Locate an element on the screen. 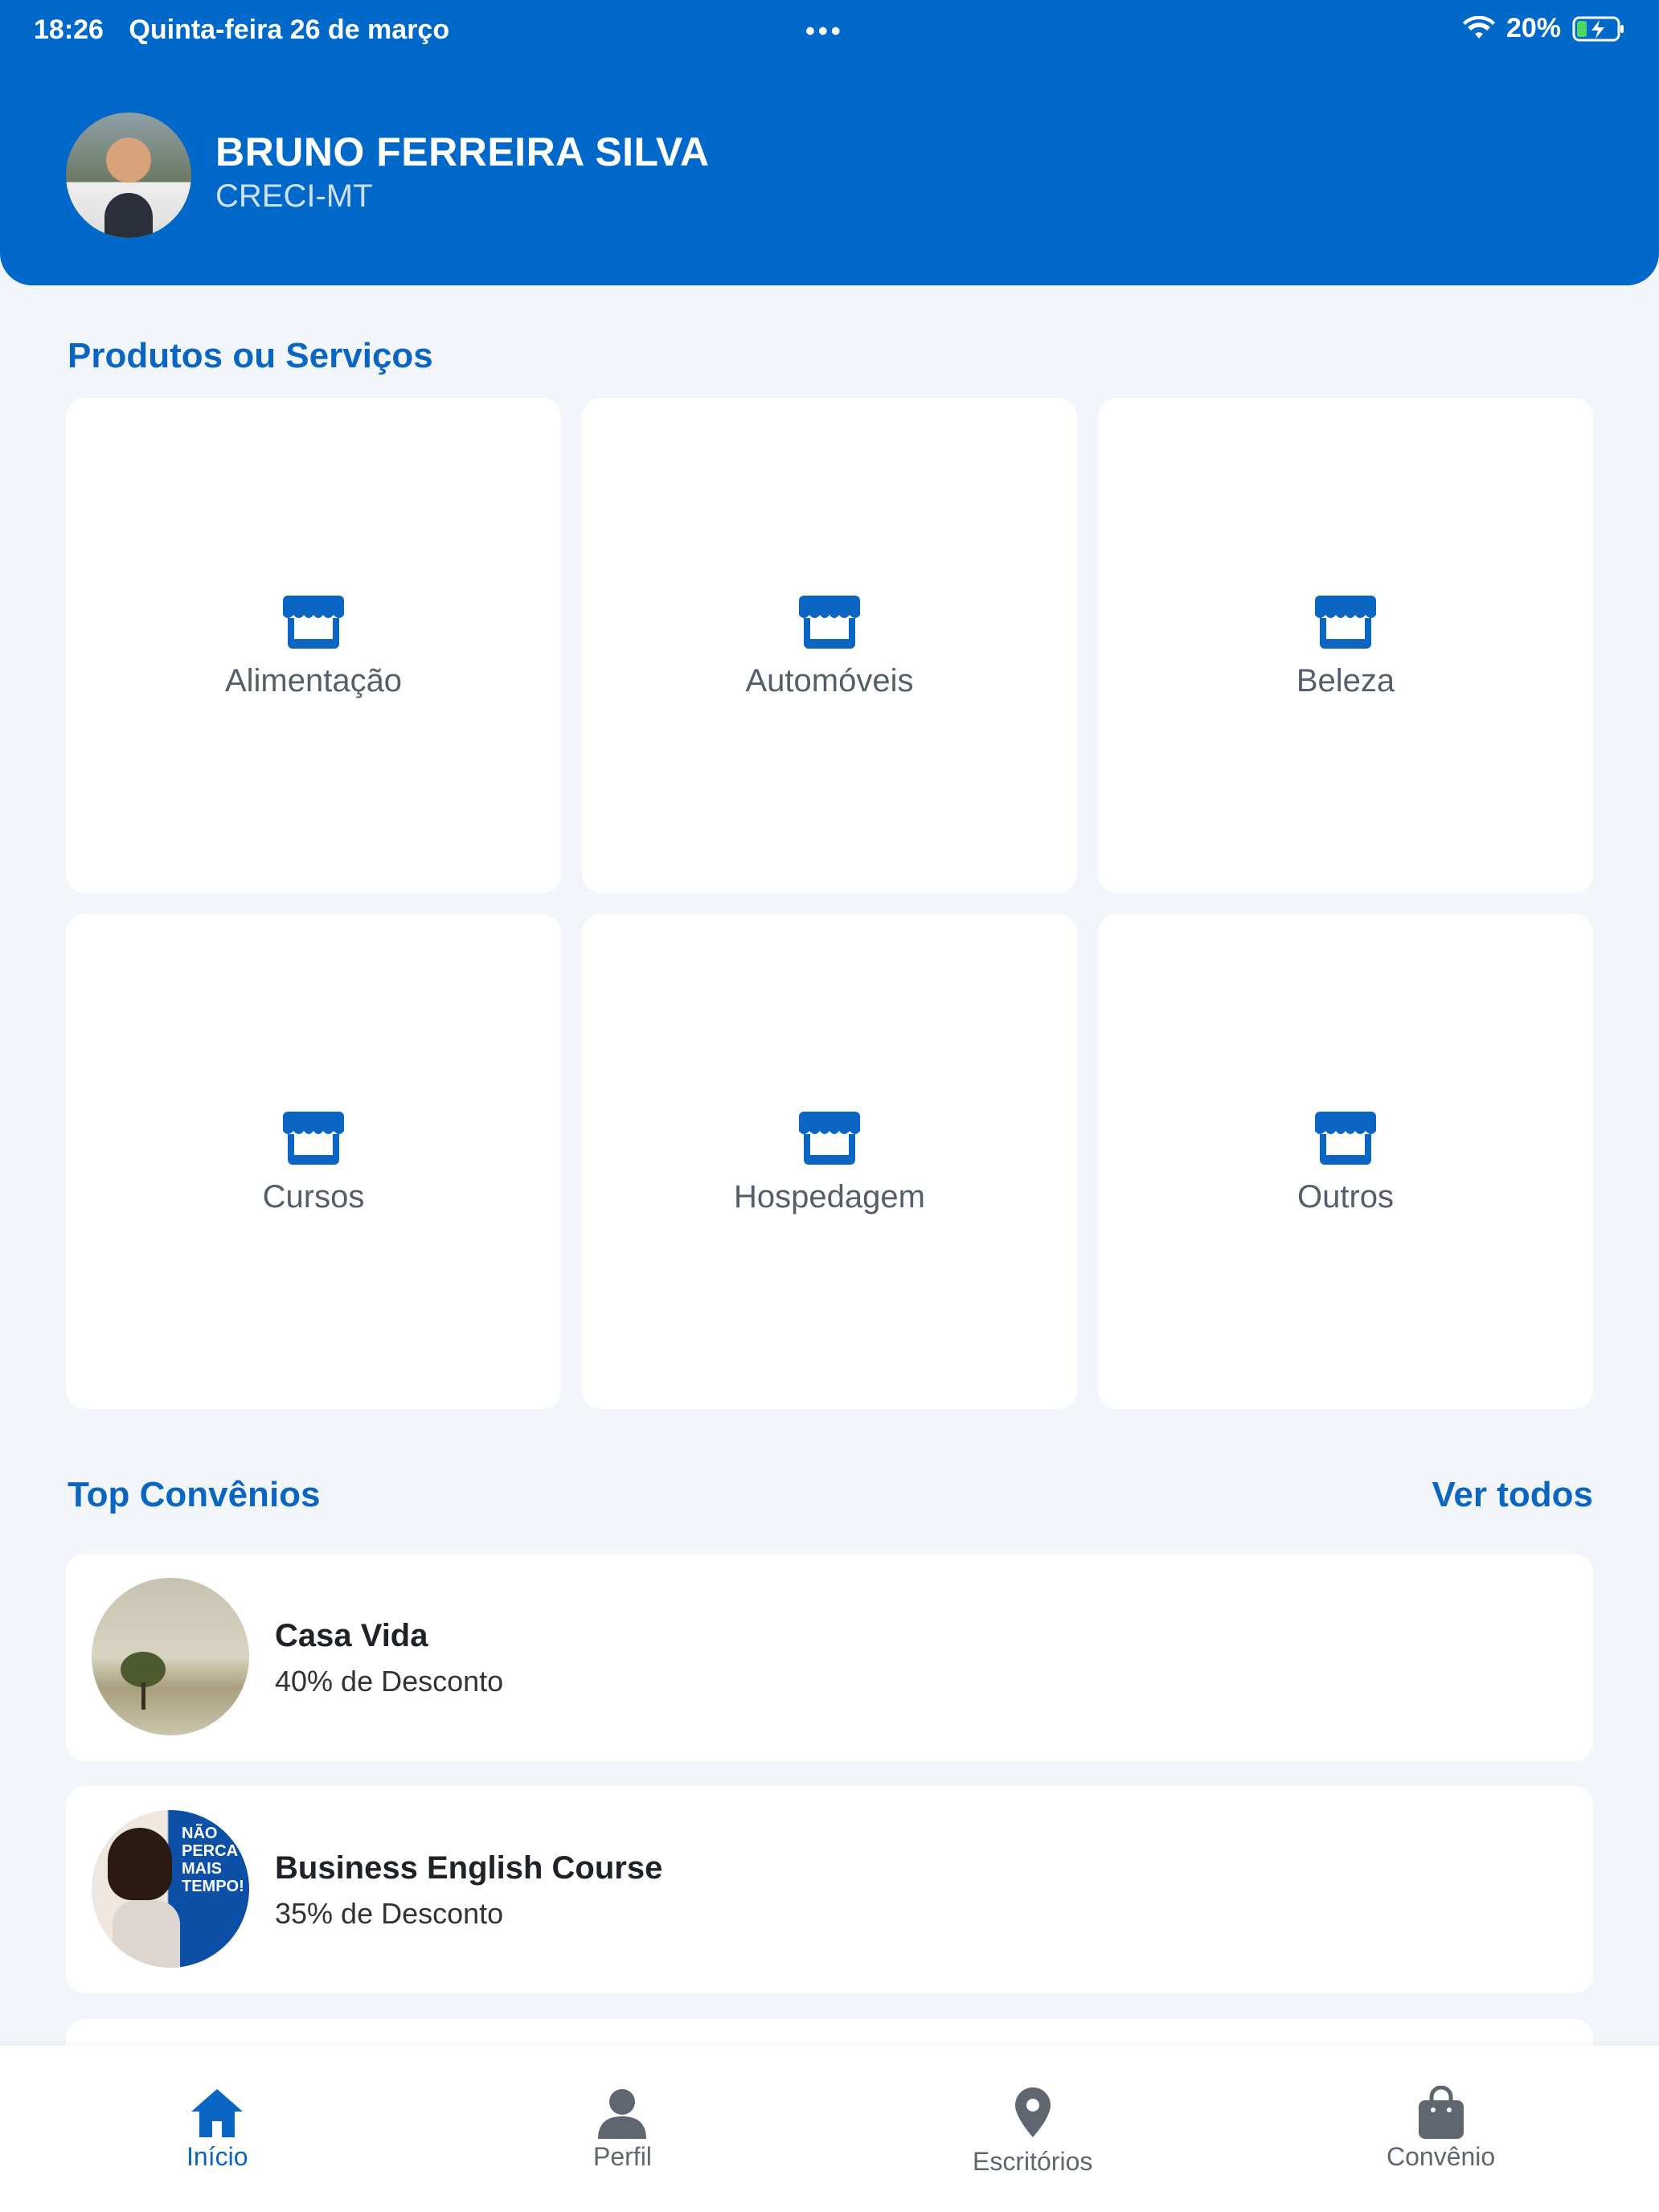 The image size is (1659, 2212). status-time-date: 18:26 Quinta-feira 26 de março is located at coordinates (250, 30).